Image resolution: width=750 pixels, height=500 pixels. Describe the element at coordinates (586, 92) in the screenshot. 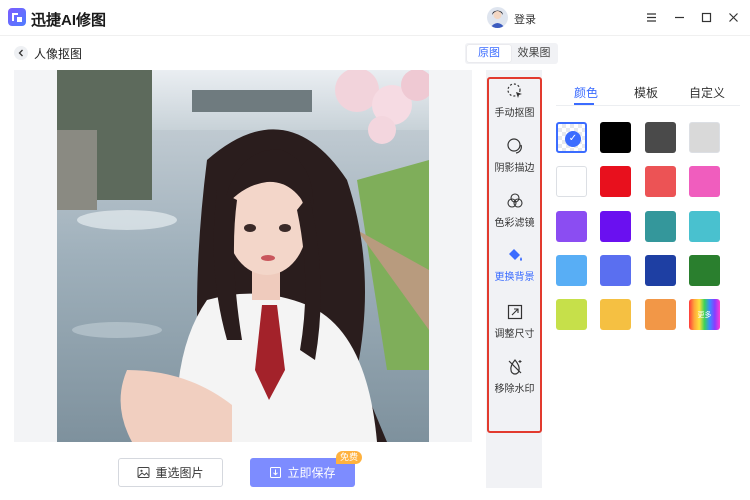

I see `tab-color: 颜色` at that location.